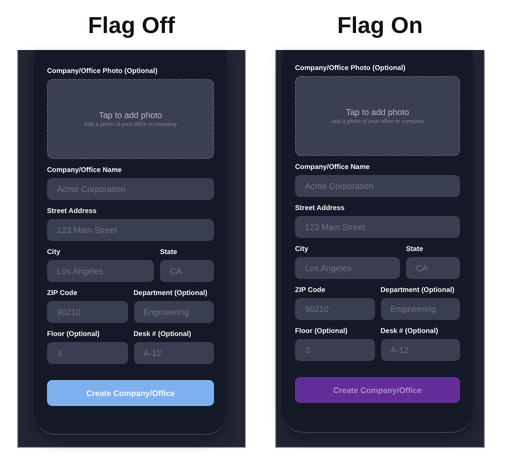 Image resolution: width=506 pixels, height=467 pixels. Describe the element at coordinates (377, 390) in the screenshot. I see `create-button: Create Company/Office` at that location.